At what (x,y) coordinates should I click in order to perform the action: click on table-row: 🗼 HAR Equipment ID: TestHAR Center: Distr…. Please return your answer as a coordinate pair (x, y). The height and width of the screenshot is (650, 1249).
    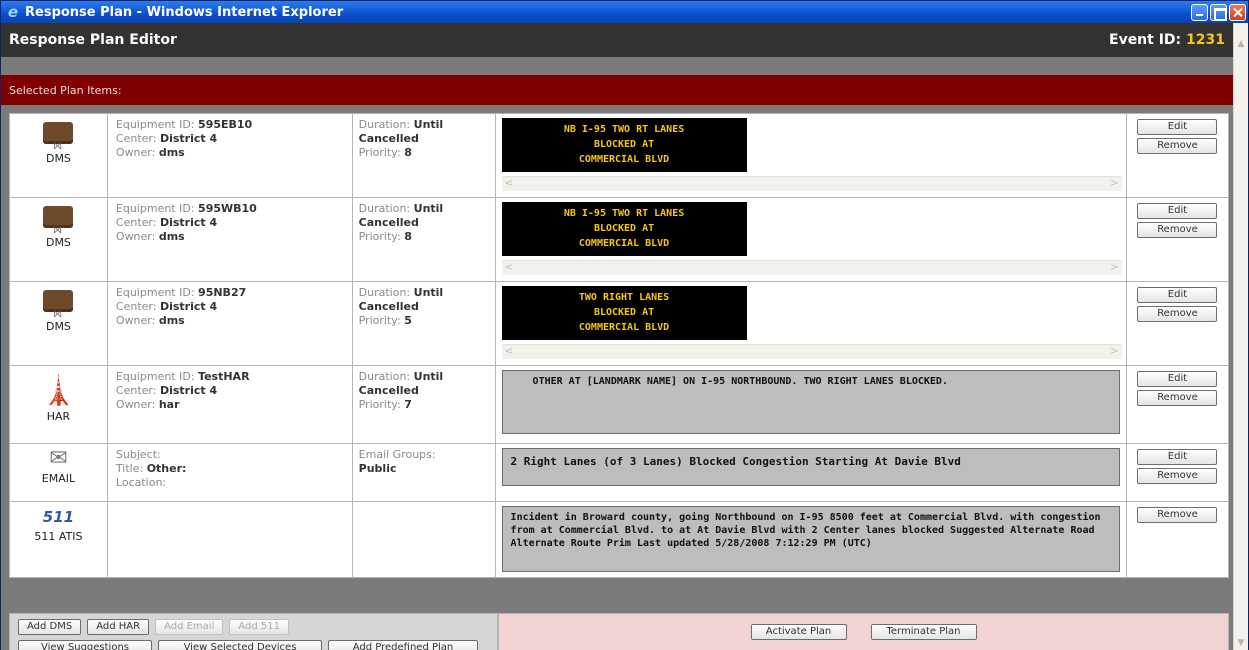
    Looking at the image, I should click on (619, 404).